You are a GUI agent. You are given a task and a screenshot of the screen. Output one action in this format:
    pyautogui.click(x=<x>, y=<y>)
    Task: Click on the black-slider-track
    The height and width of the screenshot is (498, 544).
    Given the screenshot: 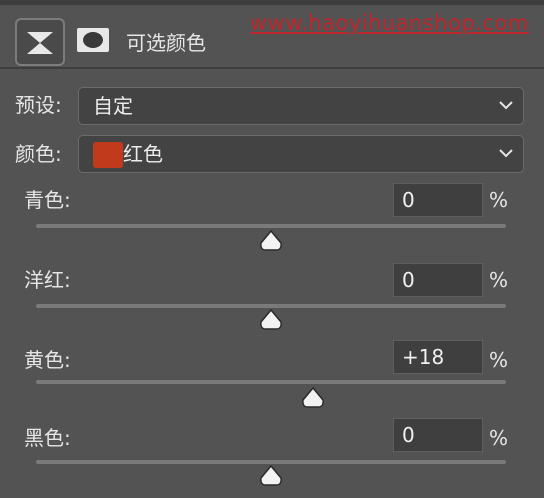 What is the action you would take?
    pyautogui.click(x=271, y=462)
    